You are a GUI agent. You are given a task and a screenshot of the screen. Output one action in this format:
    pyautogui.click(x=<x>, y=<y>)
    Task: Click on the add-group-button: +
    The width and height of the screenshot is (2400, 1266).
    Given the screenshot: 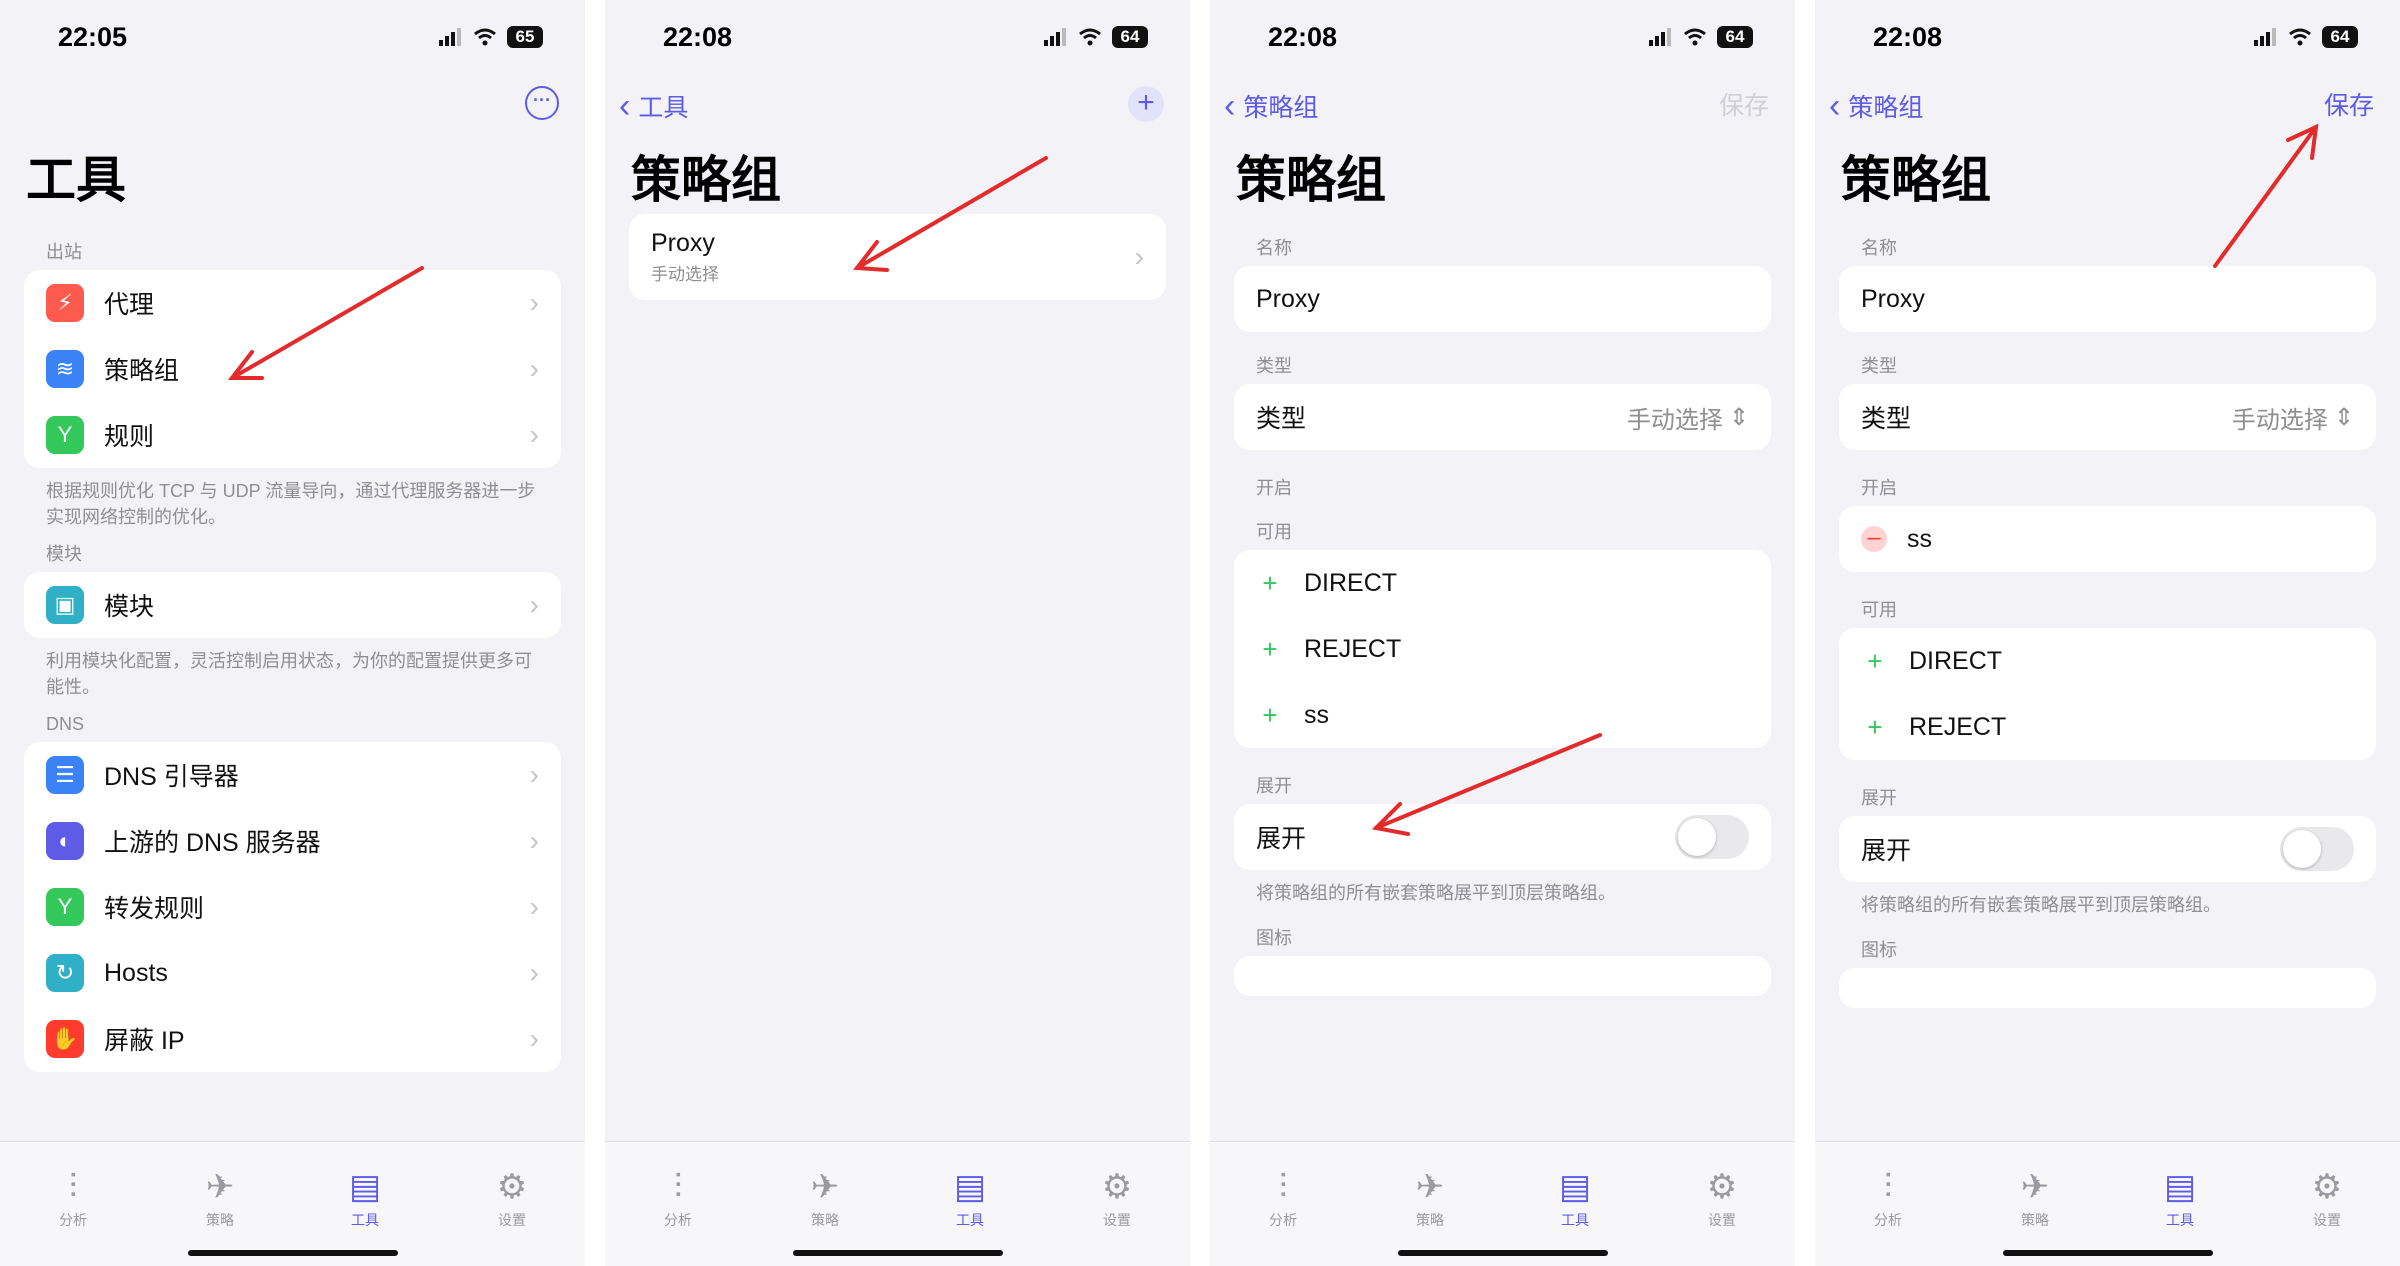 What is the action you would take?
    pyautogui.click(x=1146, y=104)
    